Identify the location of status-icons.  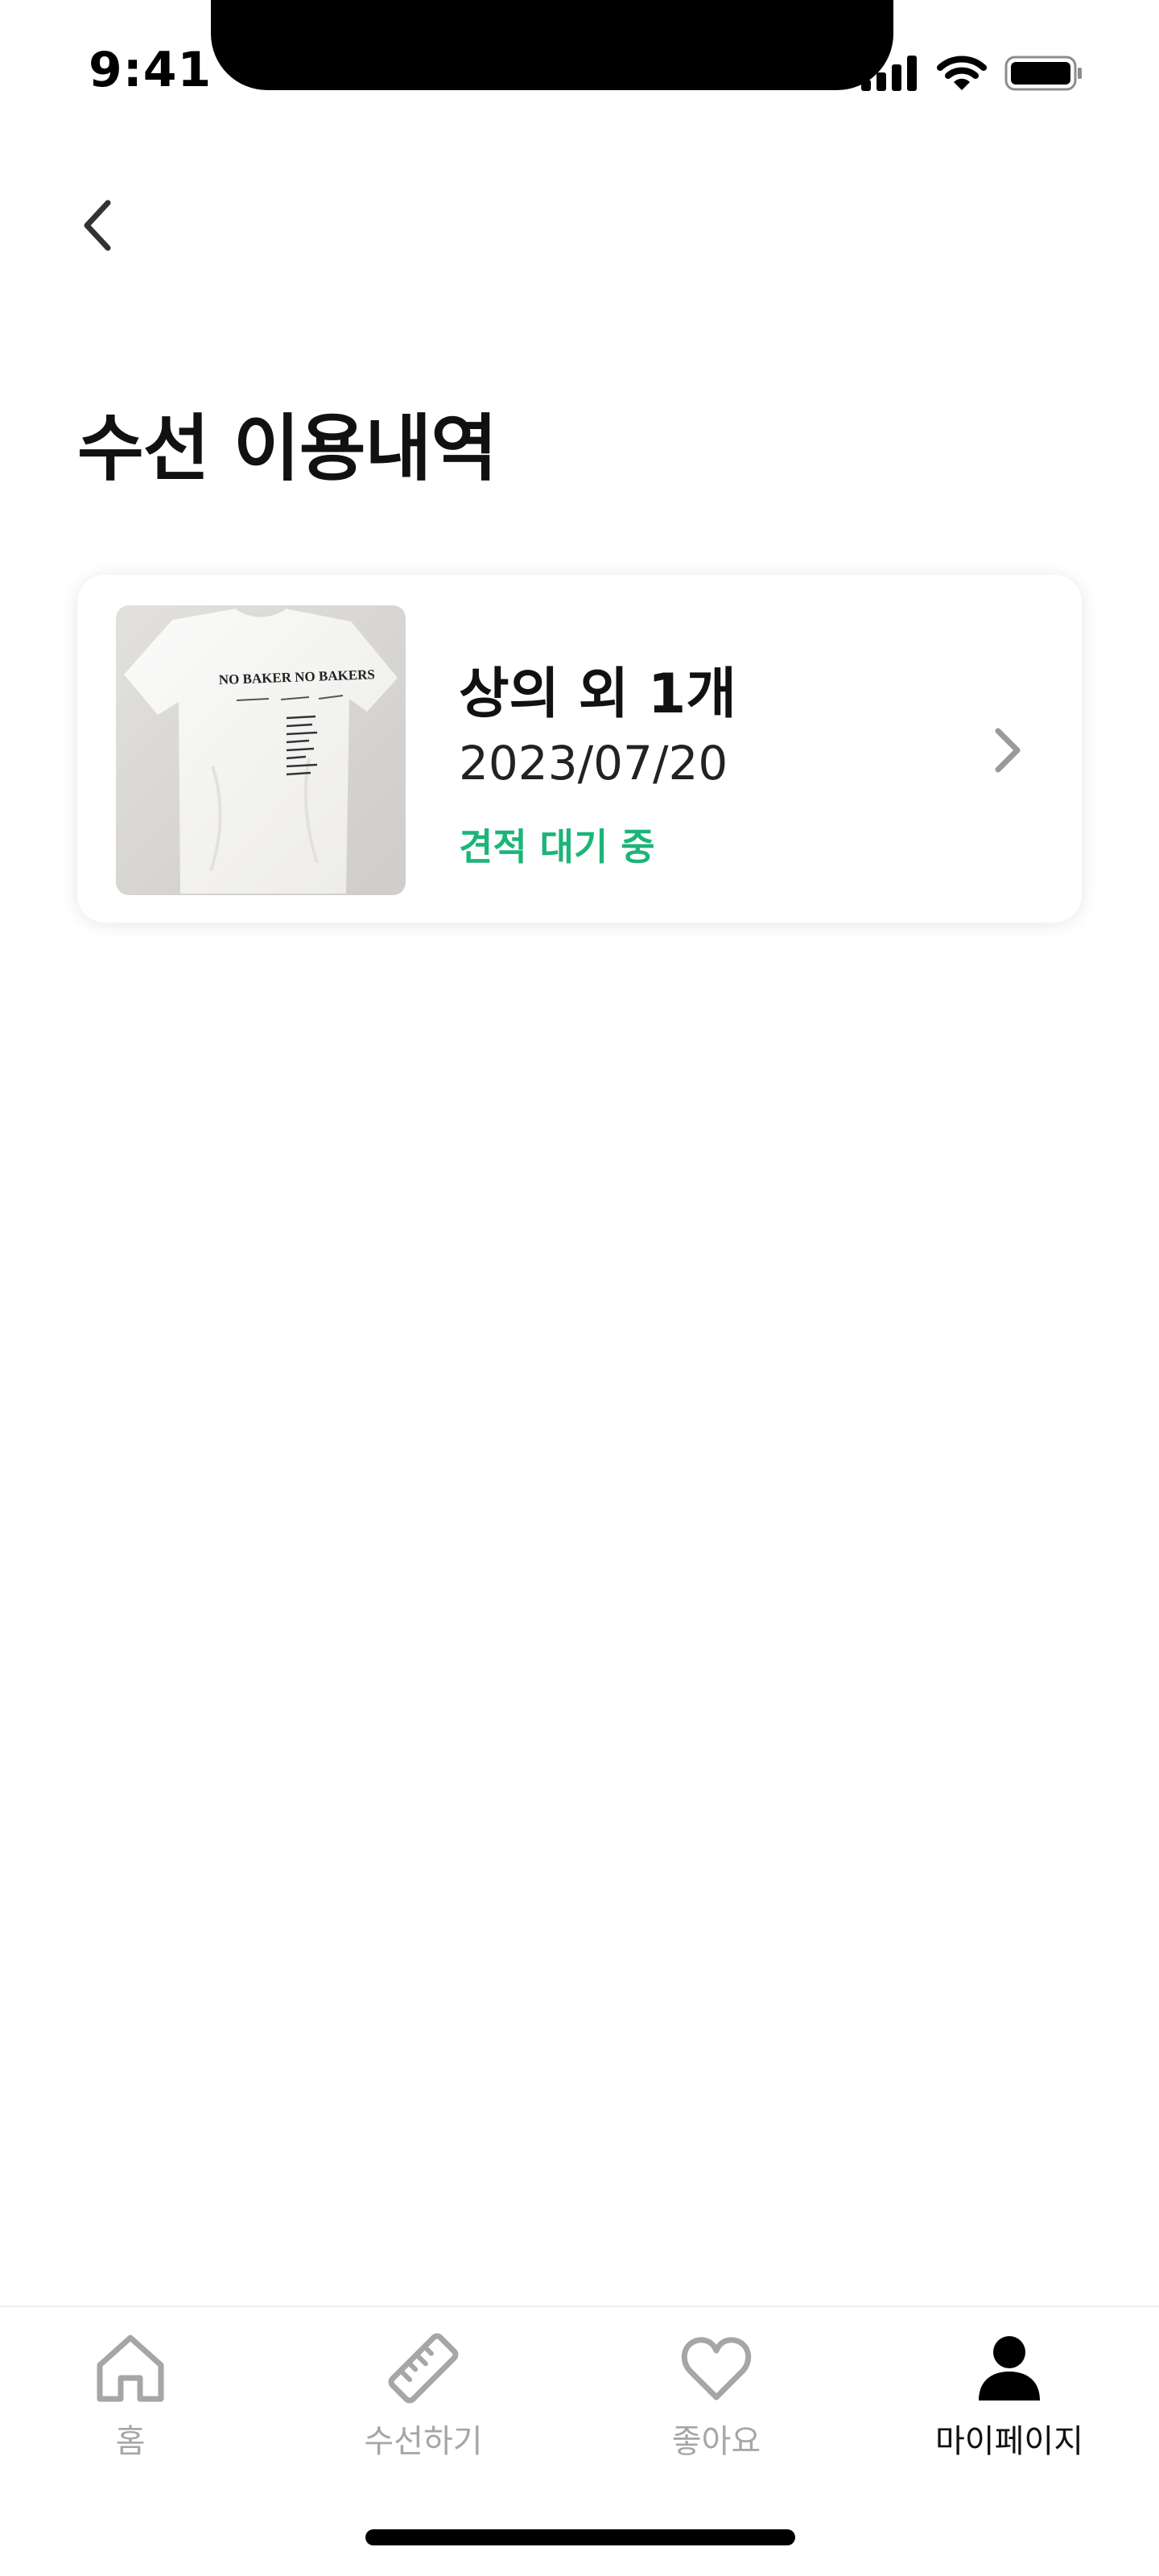
(972, 73).